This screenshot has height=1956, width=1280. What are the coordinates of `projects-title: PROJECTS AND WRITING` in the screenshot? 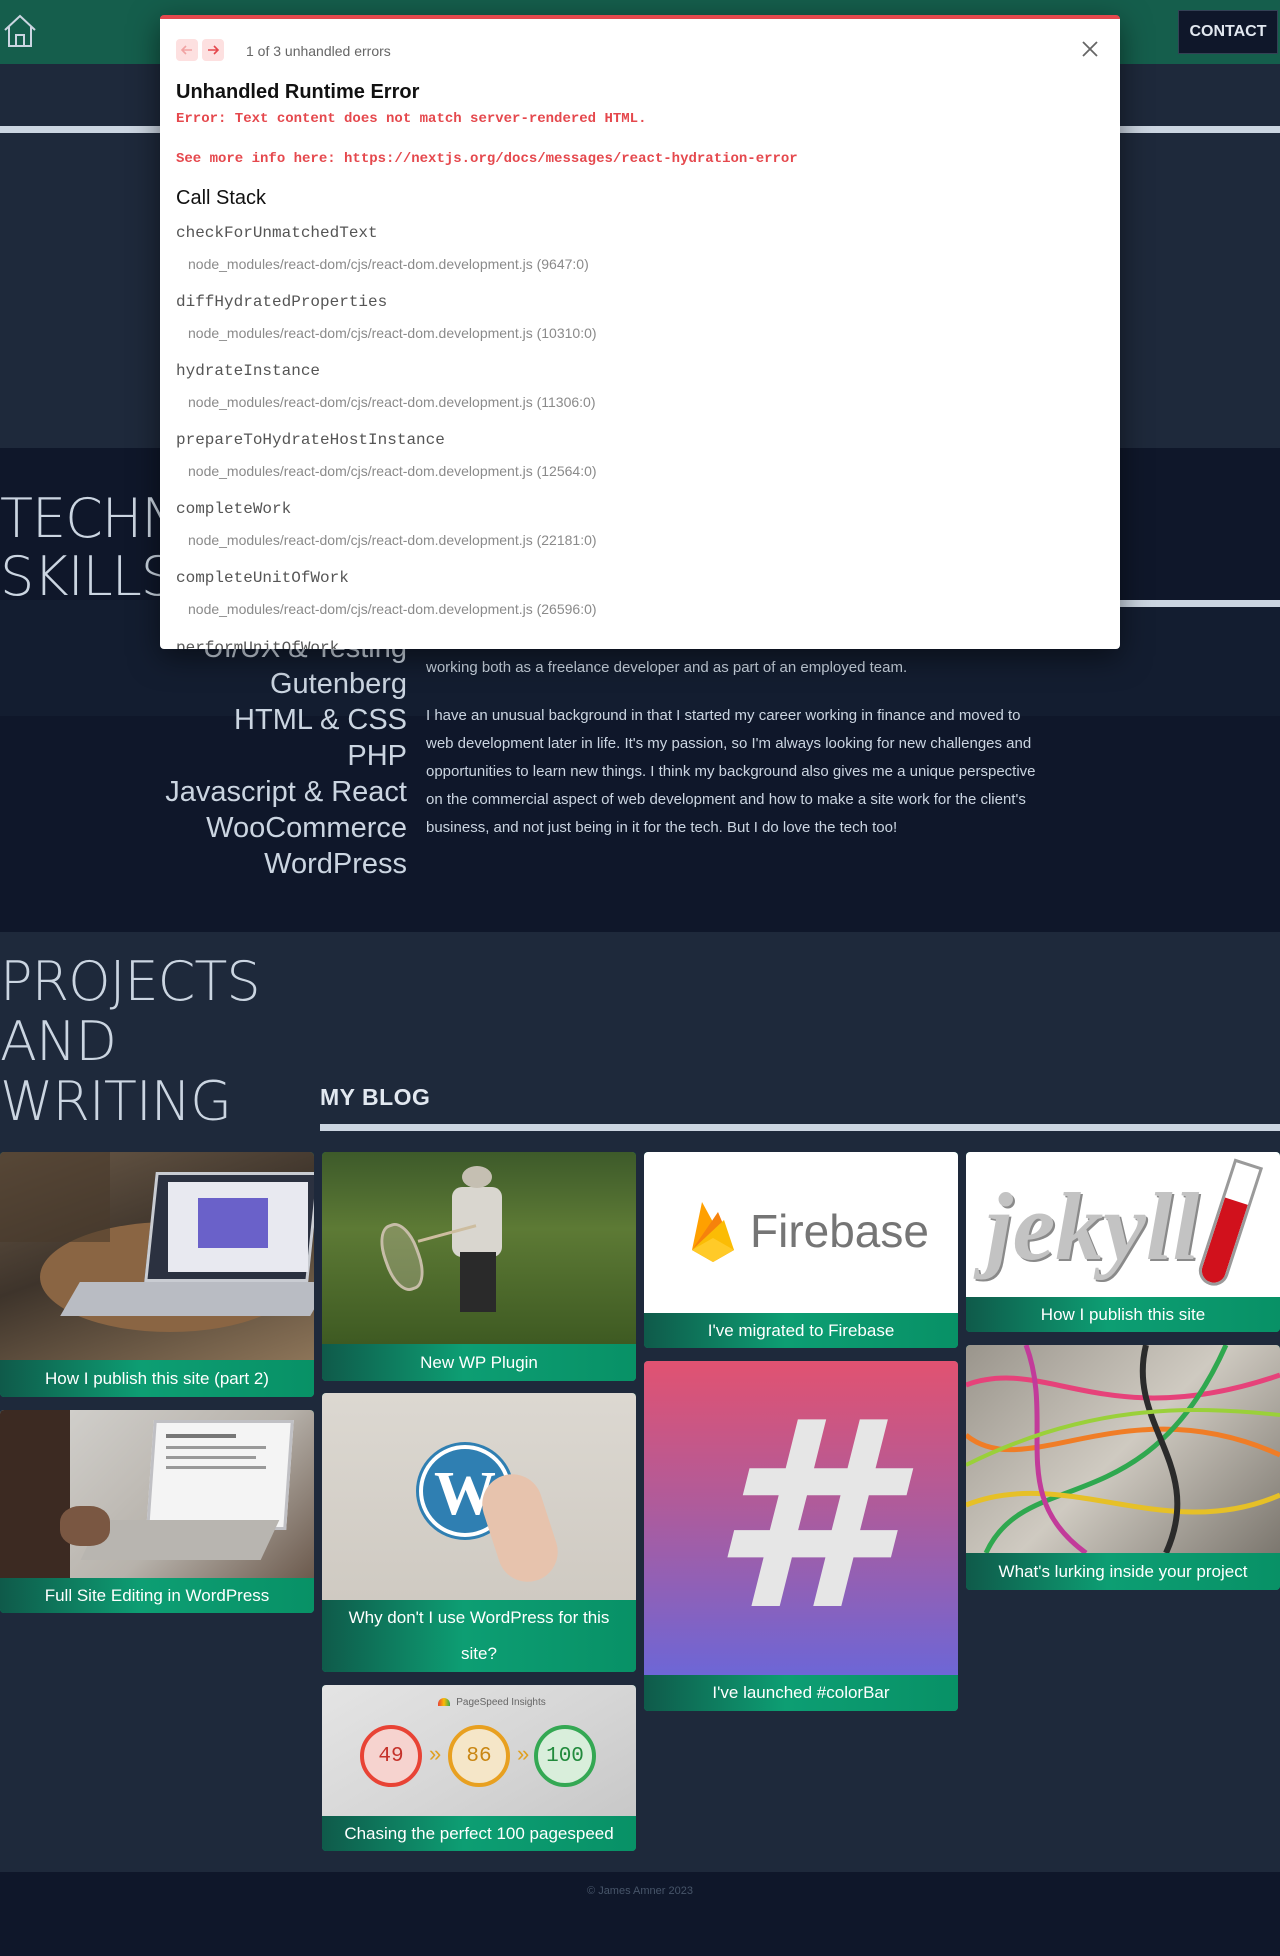 It's located at (150, 1042).